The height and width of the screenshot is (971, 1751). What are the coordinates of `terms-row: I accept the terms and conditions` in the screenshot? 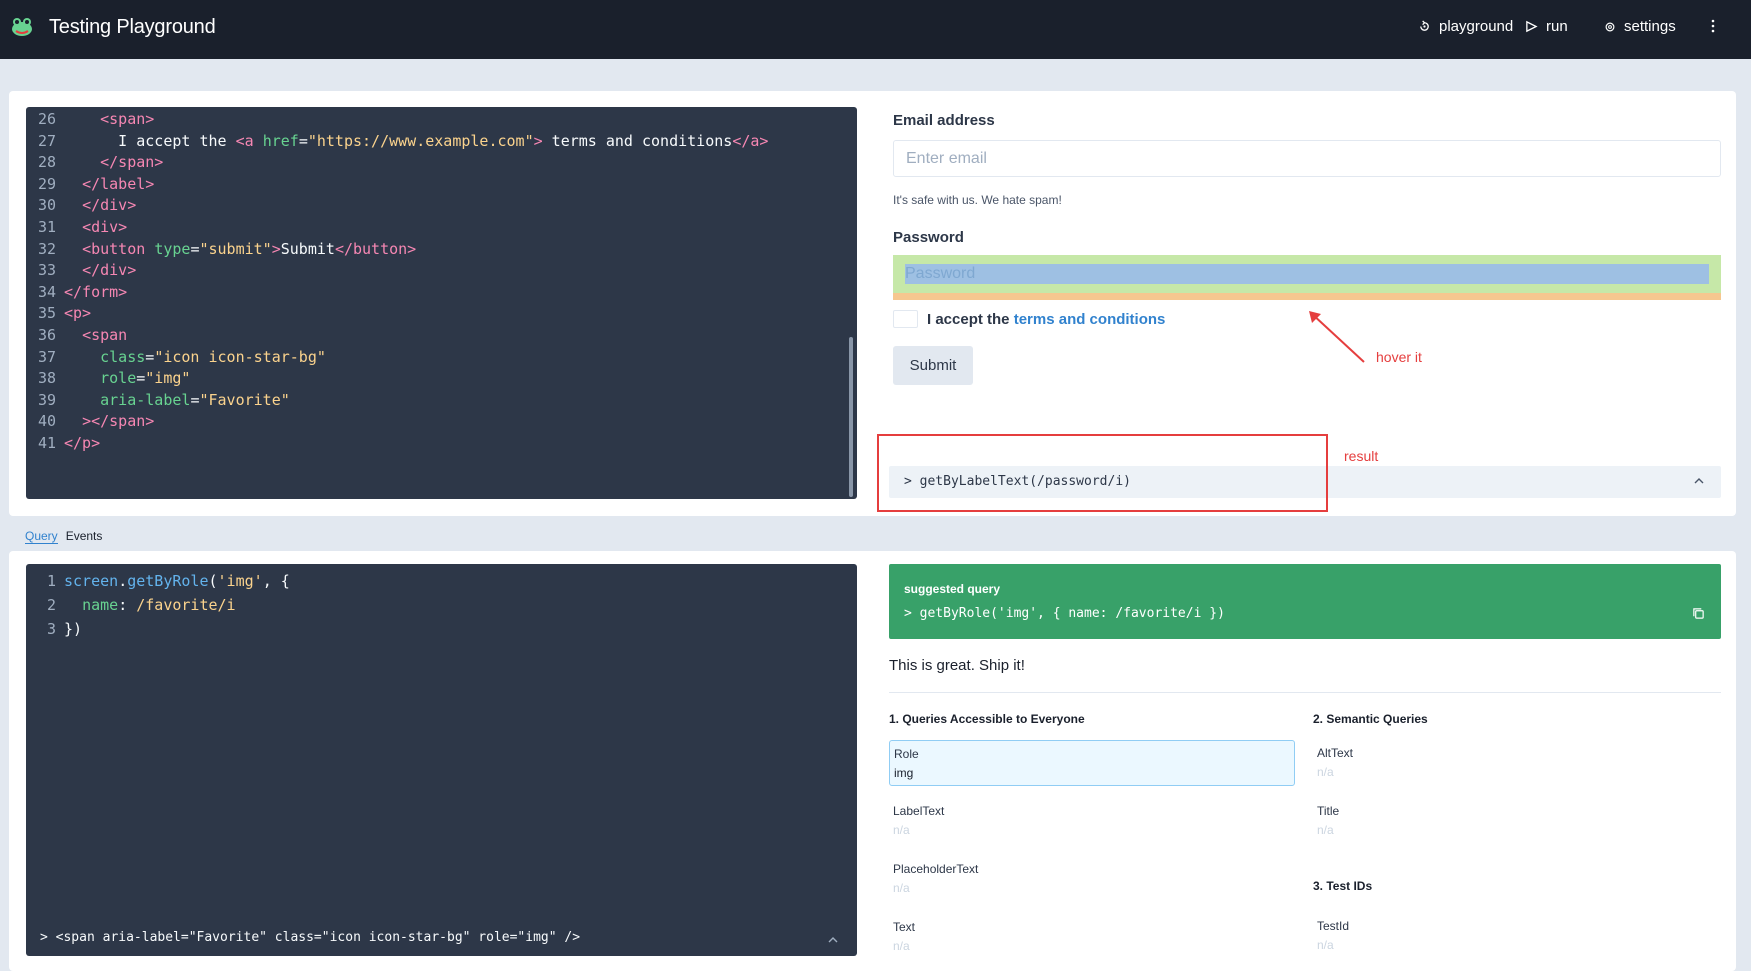 It's located at (1029, 319).